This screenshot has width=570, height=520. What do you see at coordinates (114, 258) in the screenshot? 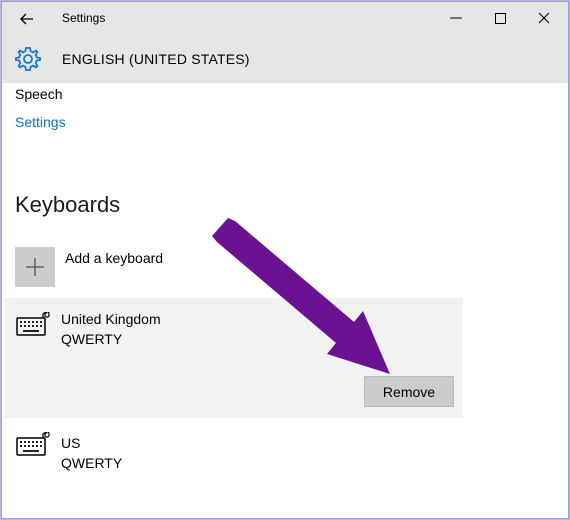
I see `add-keyboard-label: Add a keyboard` at bounding box center [114, 258].